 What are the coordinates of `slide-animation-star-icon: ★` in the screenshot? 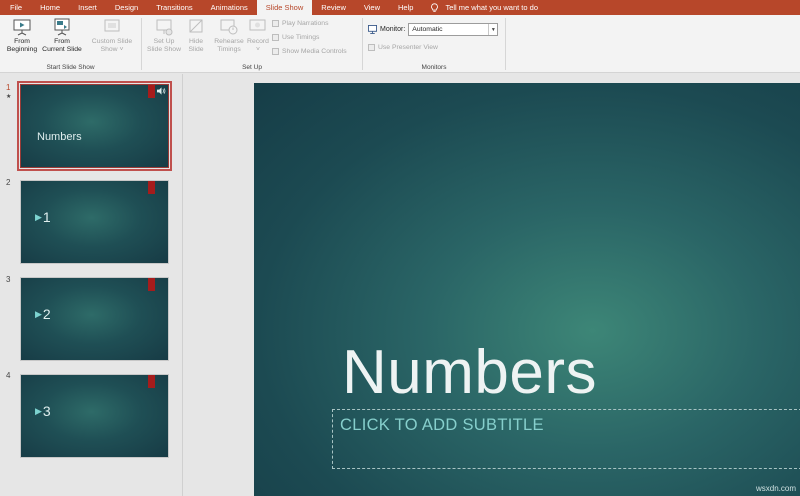 It's located at (9, 97).